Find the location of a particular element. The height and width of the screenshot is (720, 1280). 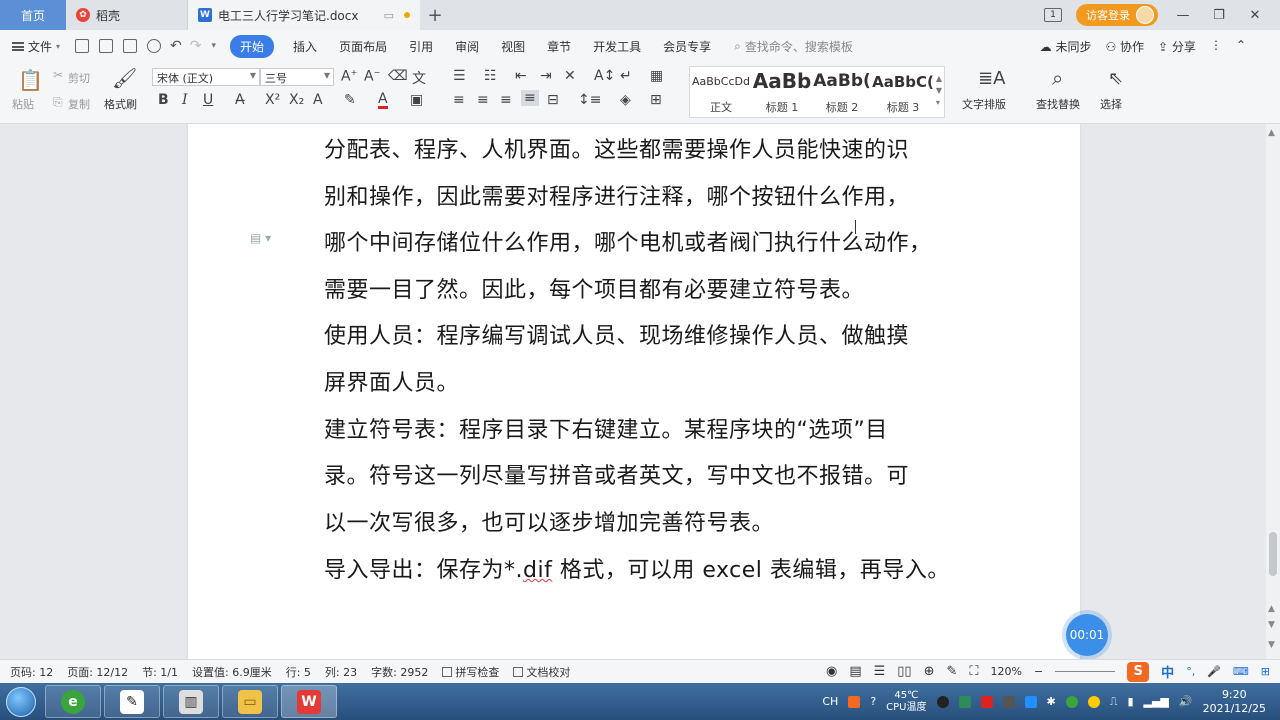

outline-view-icon: ☰ is located at coordinates (880, 671).